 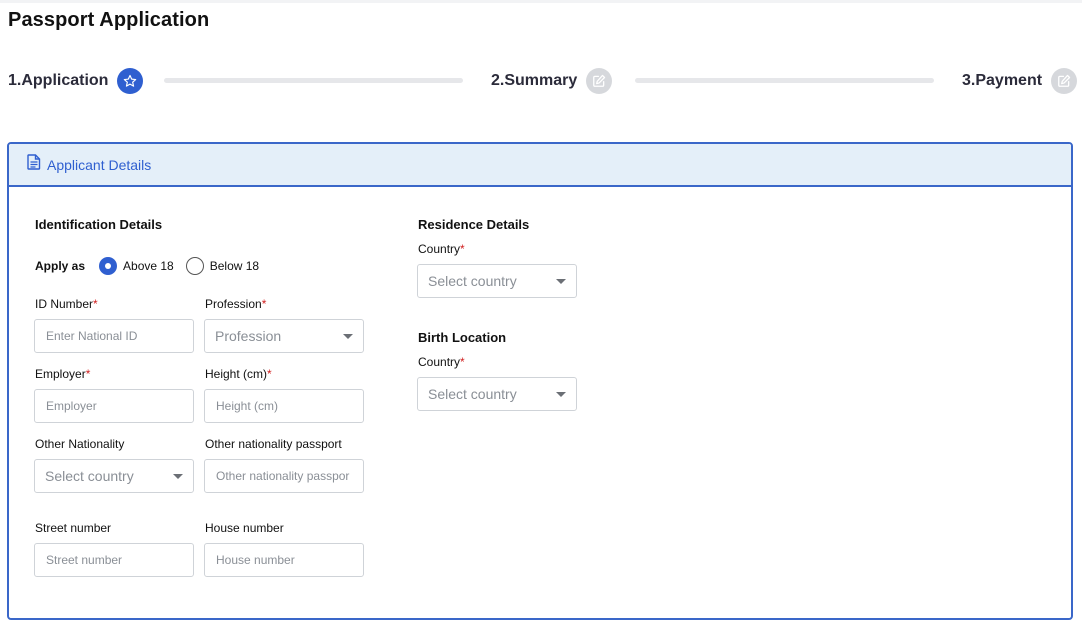 I want to click on radio-checked-icon, so click(x=108, y=266).